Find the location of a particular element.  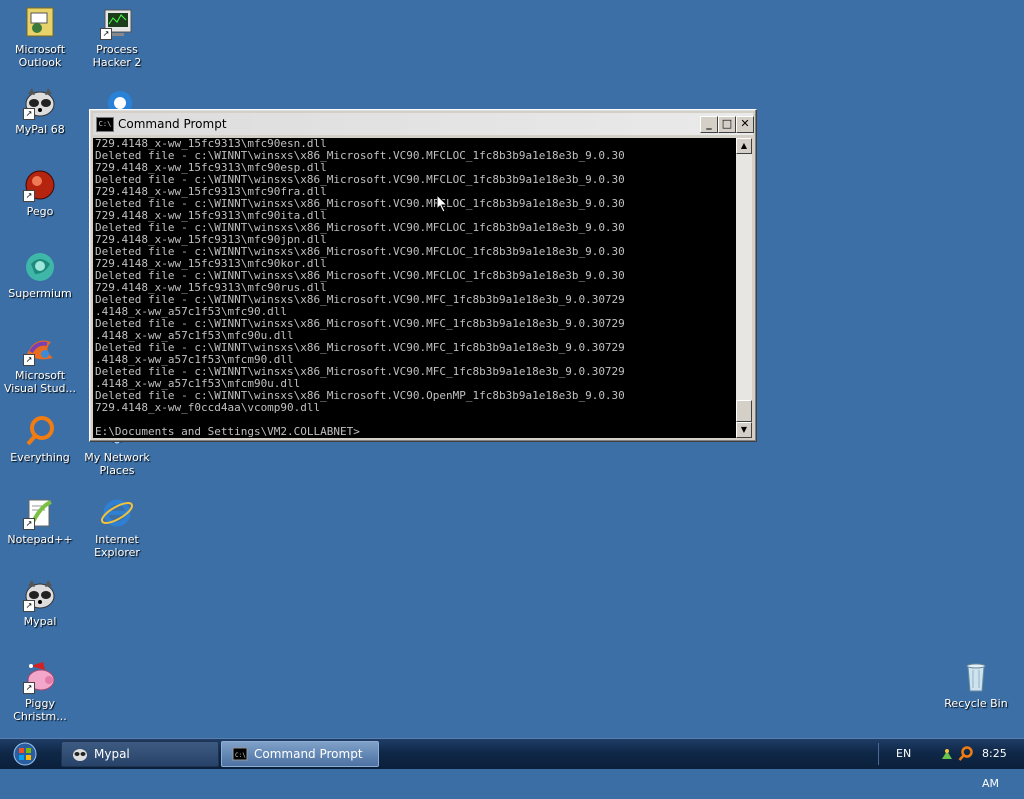

desktop-icon-label: Pego is located at coordinates (40, 211).